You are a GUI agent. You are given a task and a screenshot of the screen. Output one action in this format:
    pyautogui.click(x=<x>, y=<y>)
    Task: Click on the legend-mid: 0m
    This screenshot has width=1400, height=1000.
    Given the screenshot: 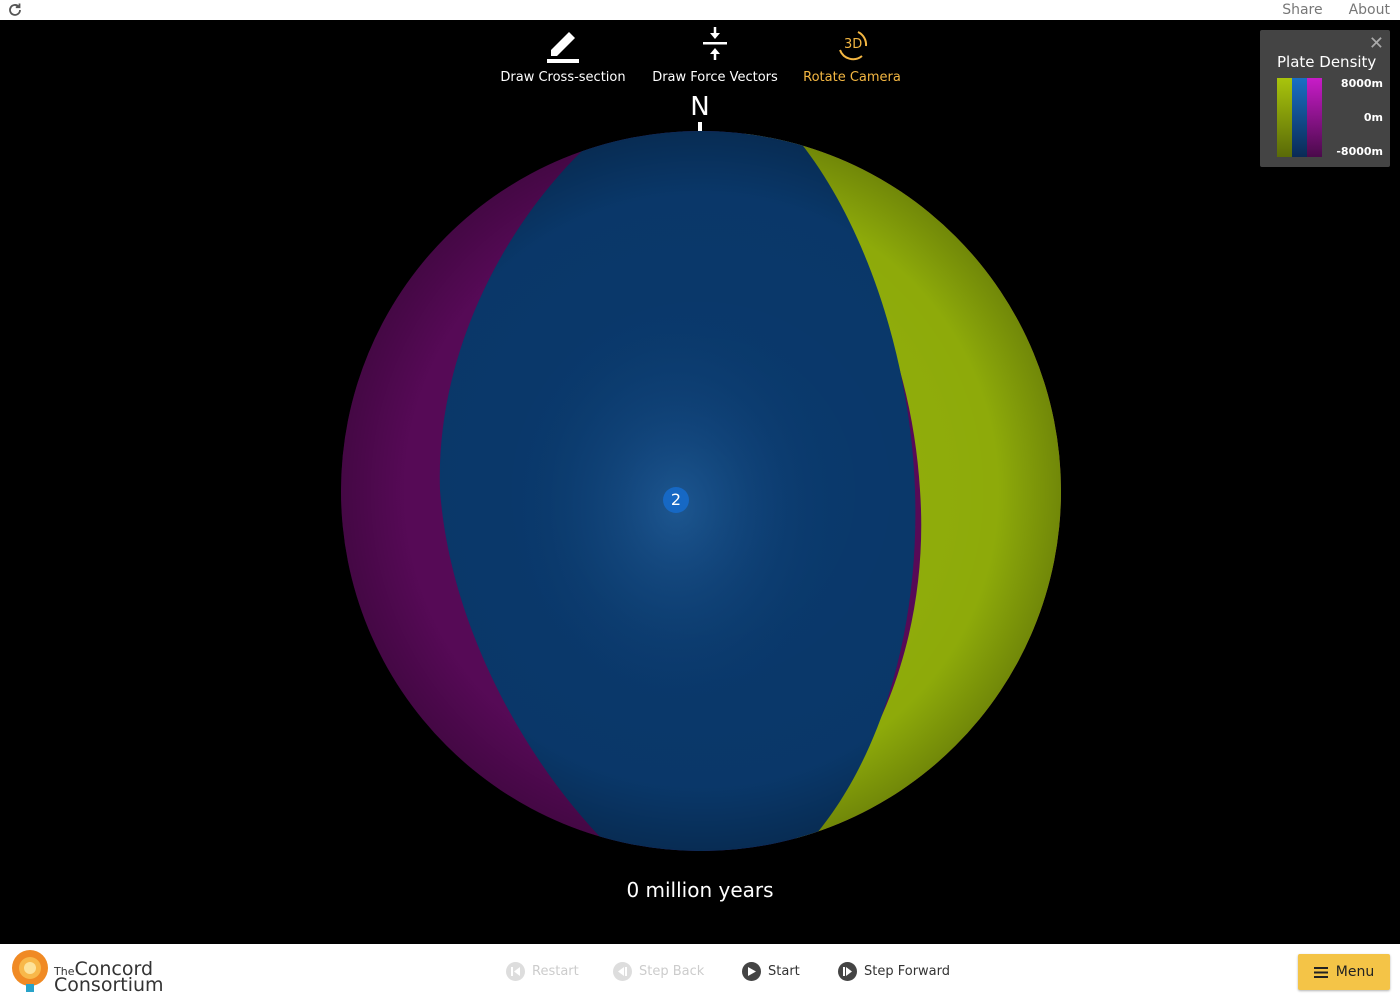 What is the action you would take?
    pyautogui.click(x=1373, y=117)
    